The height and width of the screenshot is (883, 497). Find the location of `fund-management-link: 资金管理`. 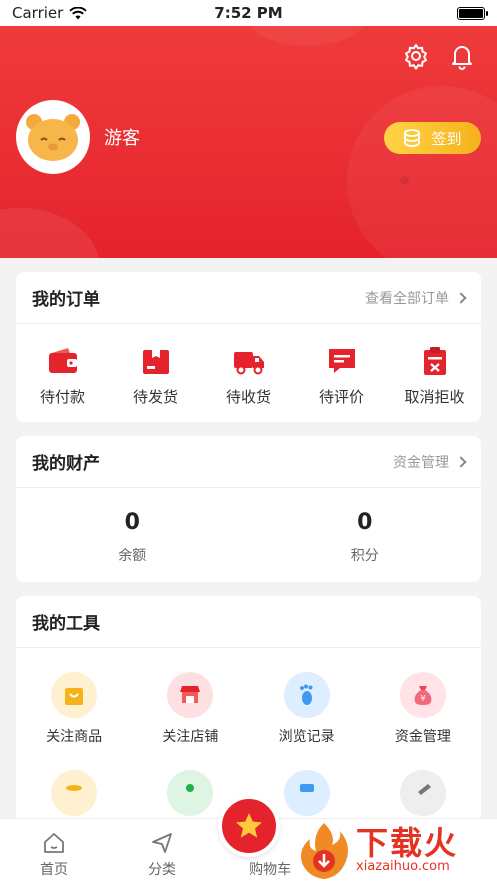

fund-management-link: 资金管理 is located at coordinates (430, 462).